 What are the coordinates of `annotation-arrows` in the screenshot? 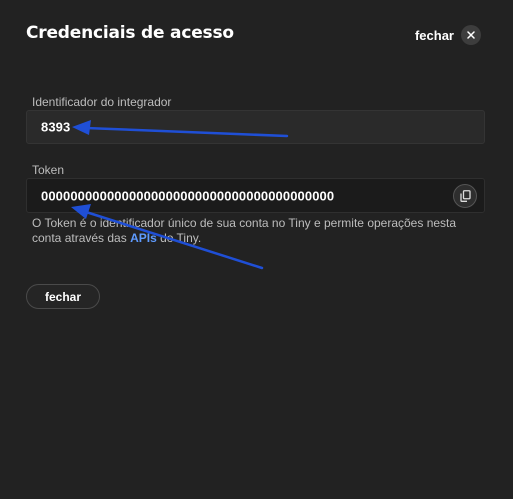 It's located at (180, 195).